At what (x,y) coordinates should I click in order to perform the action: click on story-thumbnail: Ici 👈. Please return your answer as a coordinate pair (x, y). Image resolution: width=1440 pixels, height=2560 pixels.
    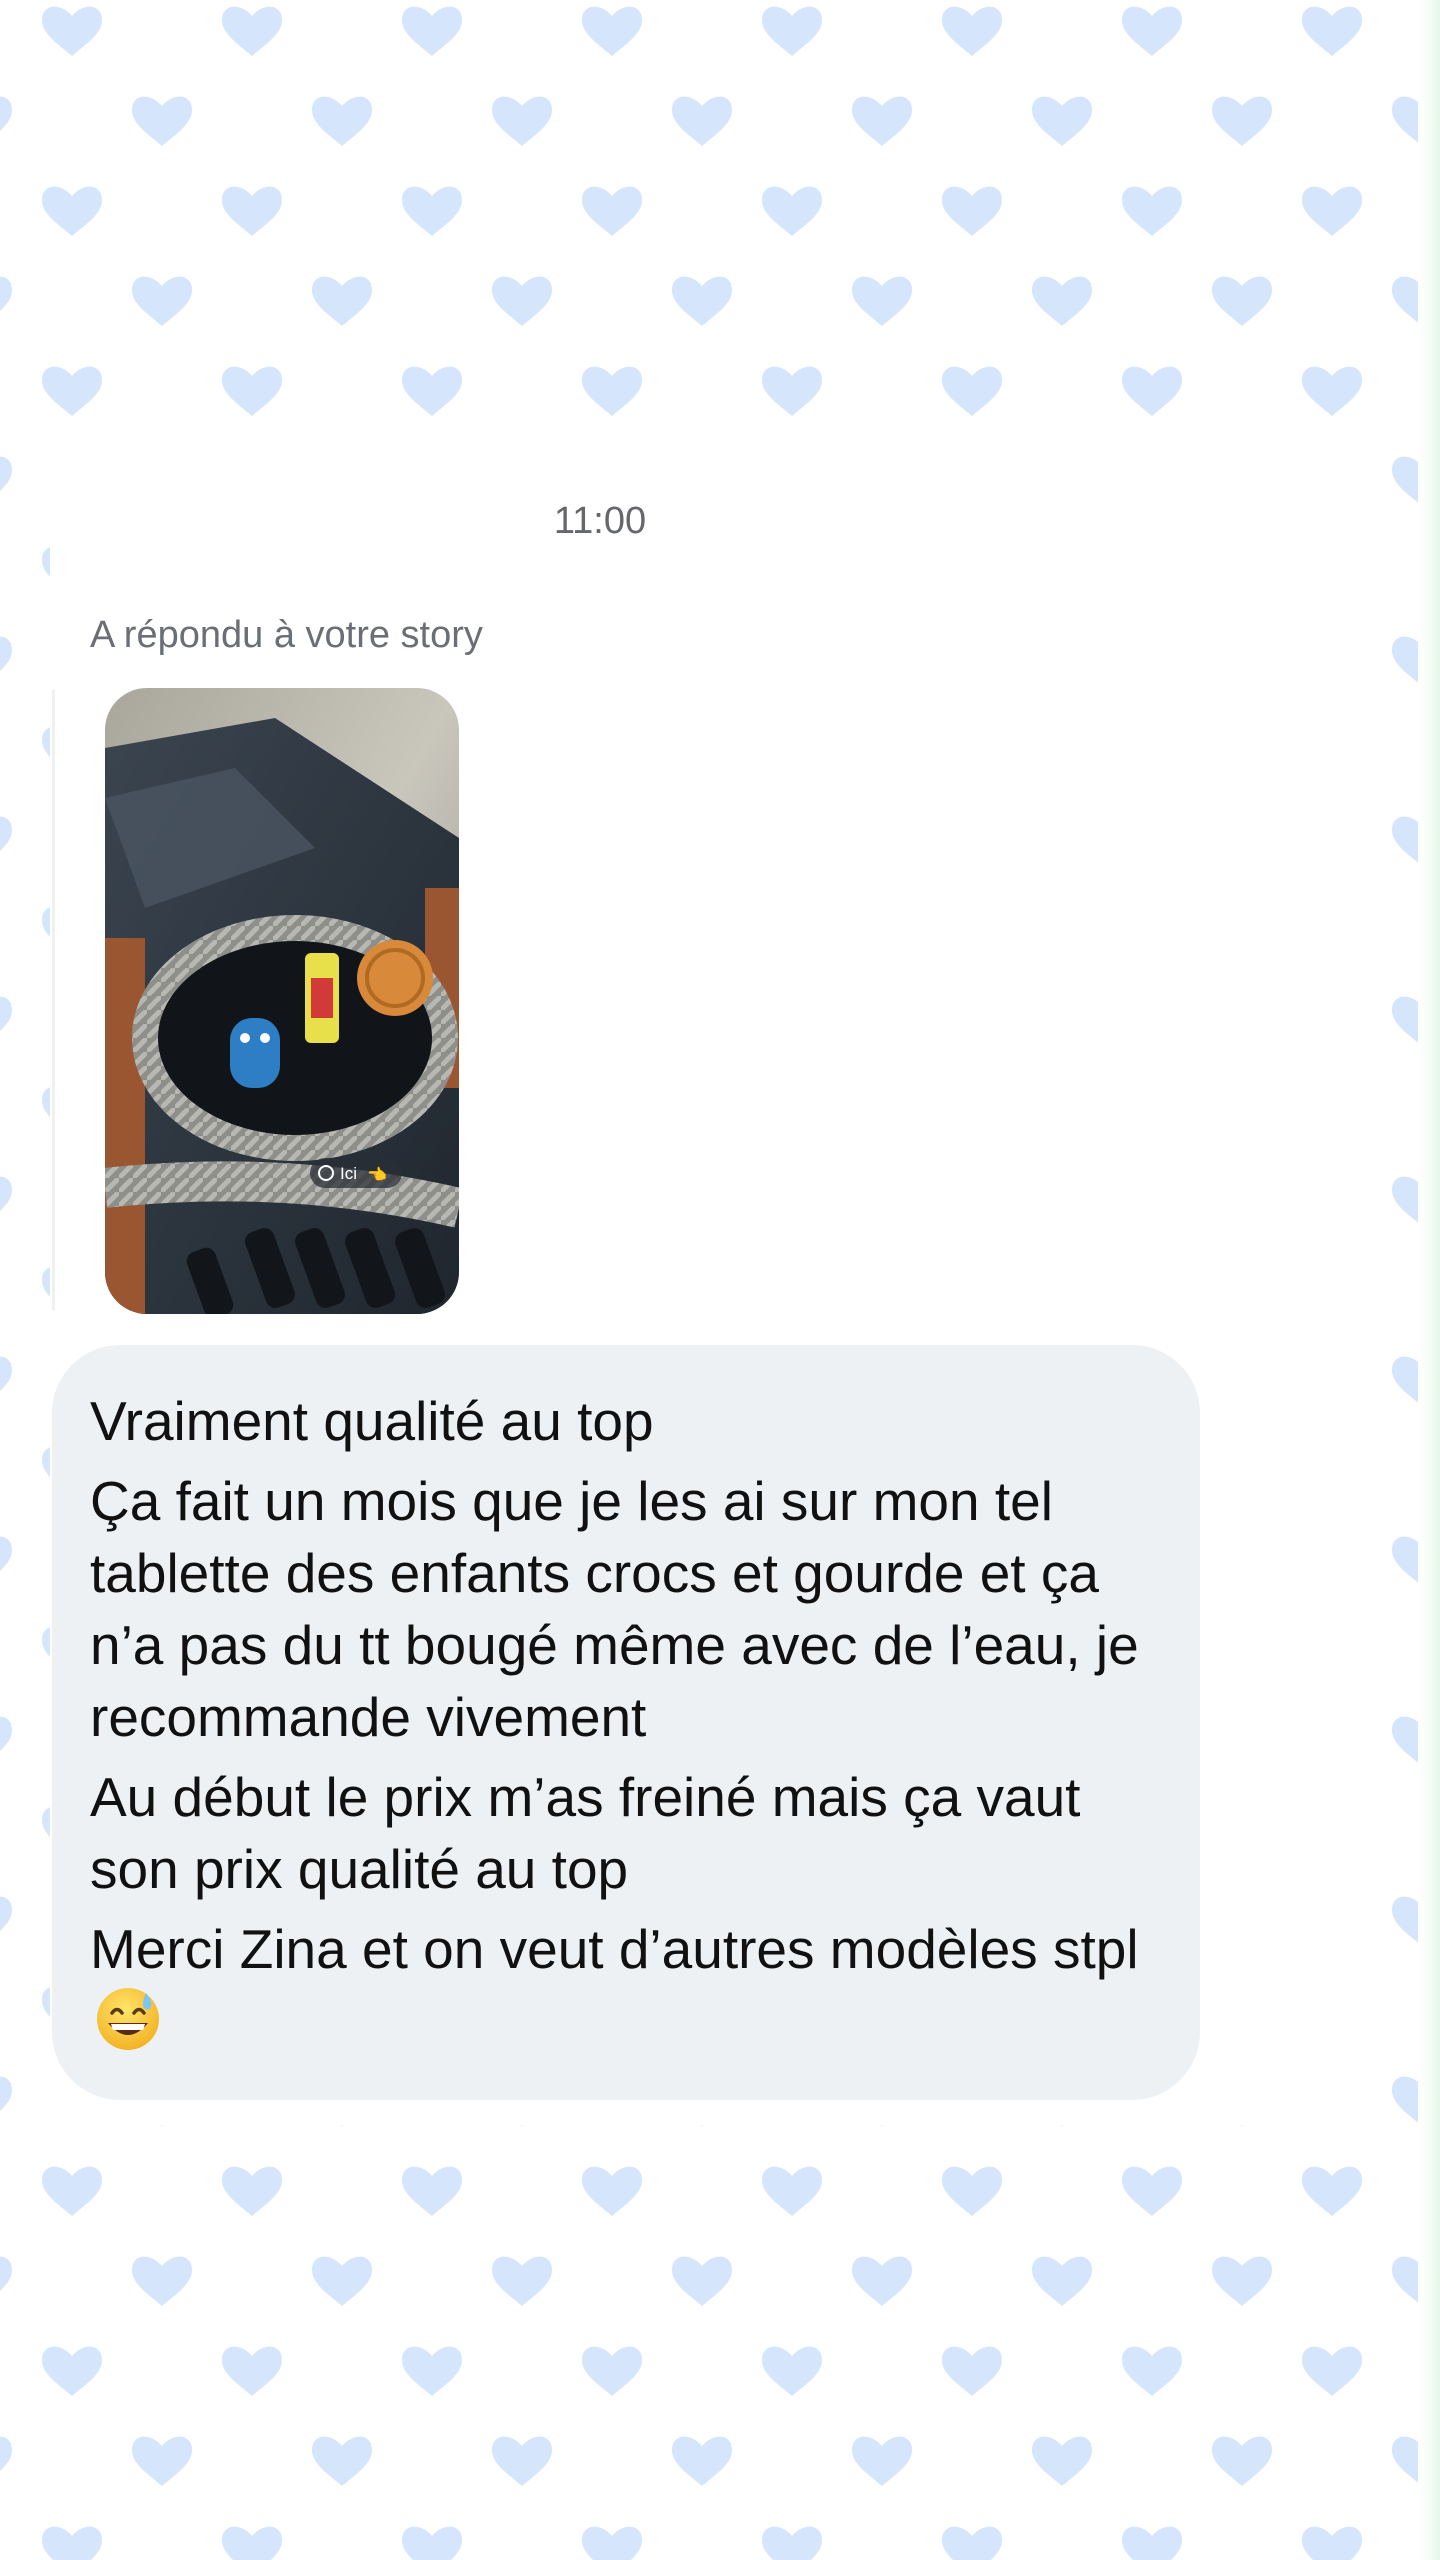
    Looking at the image, I should click on (282, 1001).